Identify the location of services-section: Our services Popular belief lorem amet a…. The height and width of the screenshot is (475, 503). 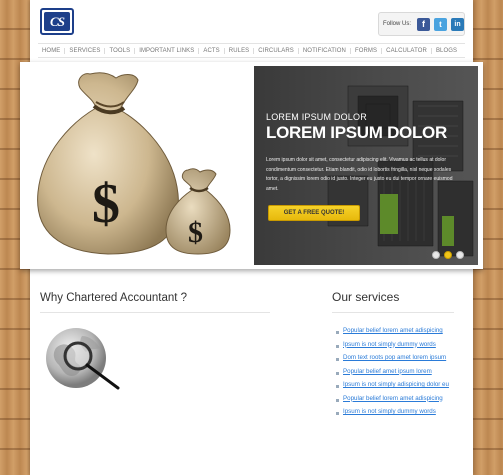
(402, 356).